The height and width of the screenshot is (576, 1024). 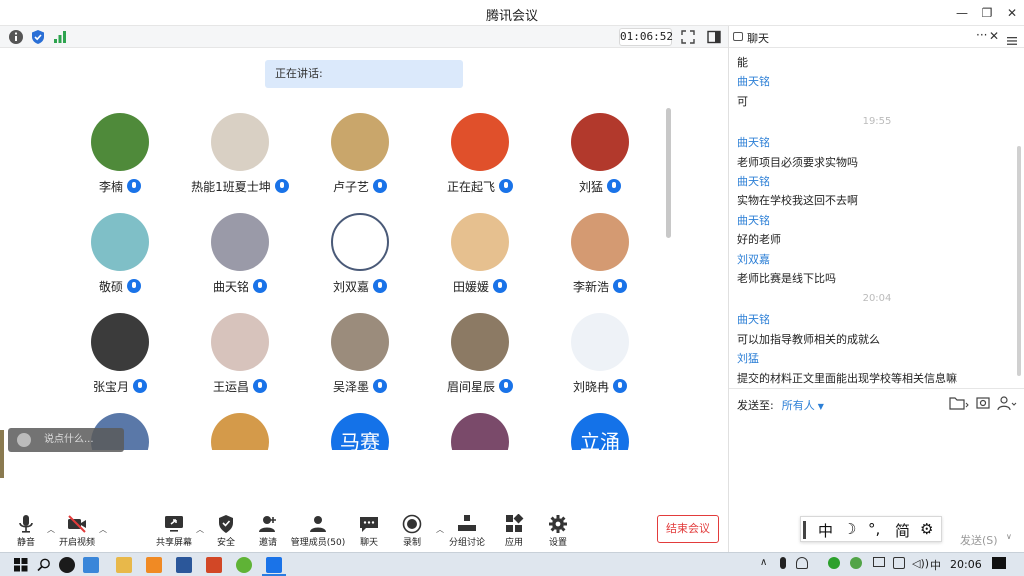 What do you see at coordinates (926, 529) in the screenshot?
I see `ime-gear-icon: ⚙` at bounding box center [926, 529].